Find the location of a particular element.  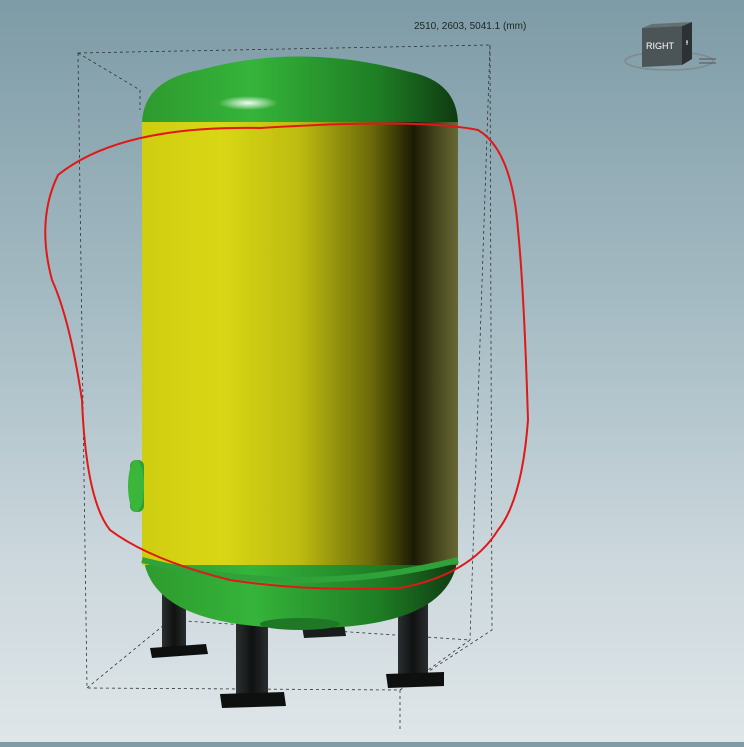

top-head is located at coordinates (300, 90).